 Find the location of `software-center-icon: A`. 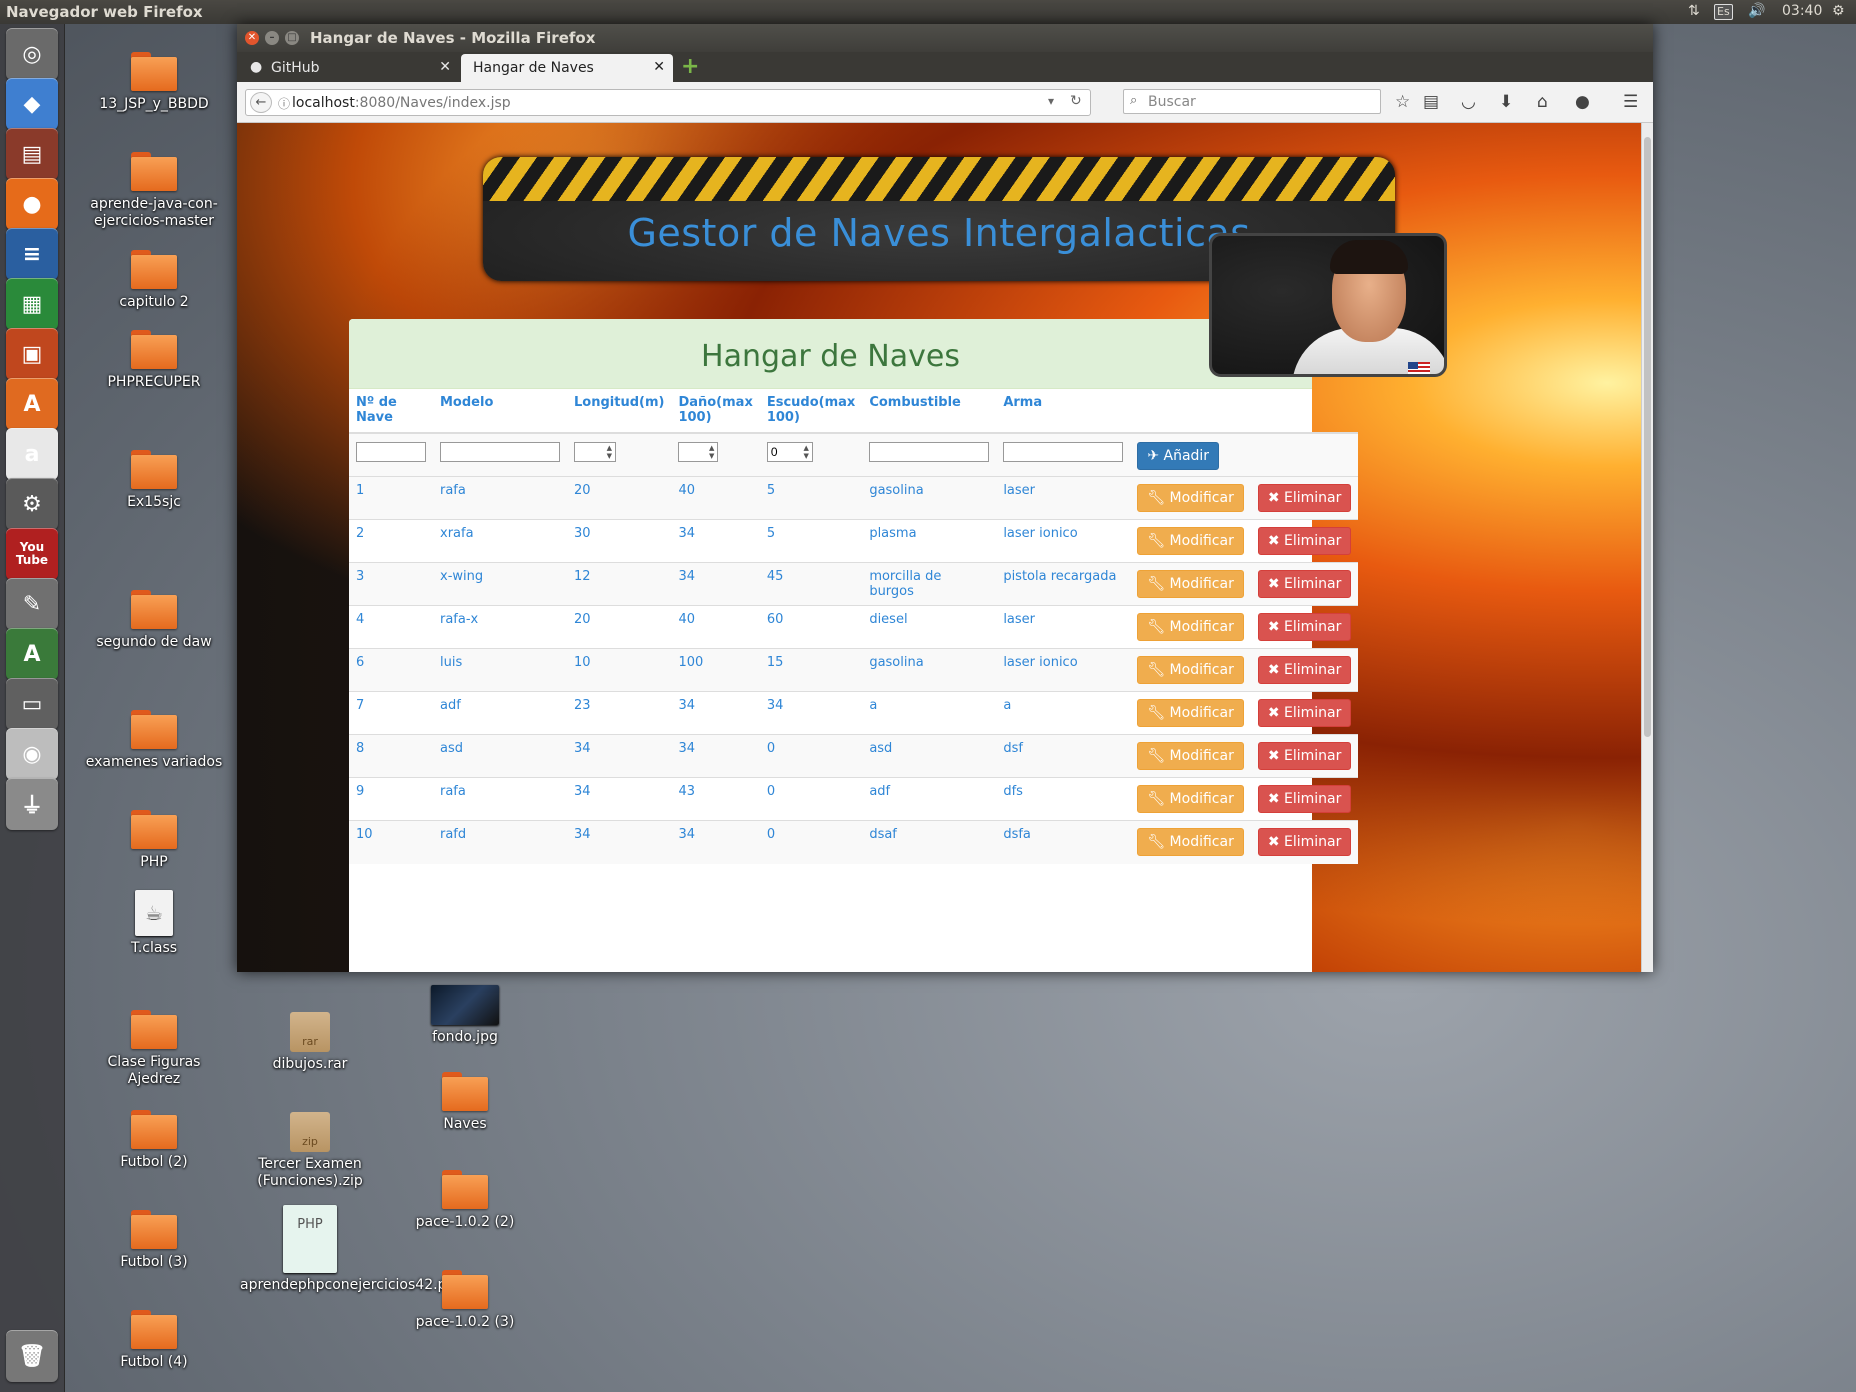

software-center-icon: A is located at coordinates (32, 404).